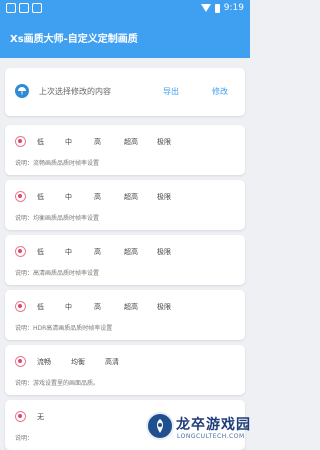  Describe the element at coordinates (217, 8) in the screenshot. I see `battery-icon` at that location.